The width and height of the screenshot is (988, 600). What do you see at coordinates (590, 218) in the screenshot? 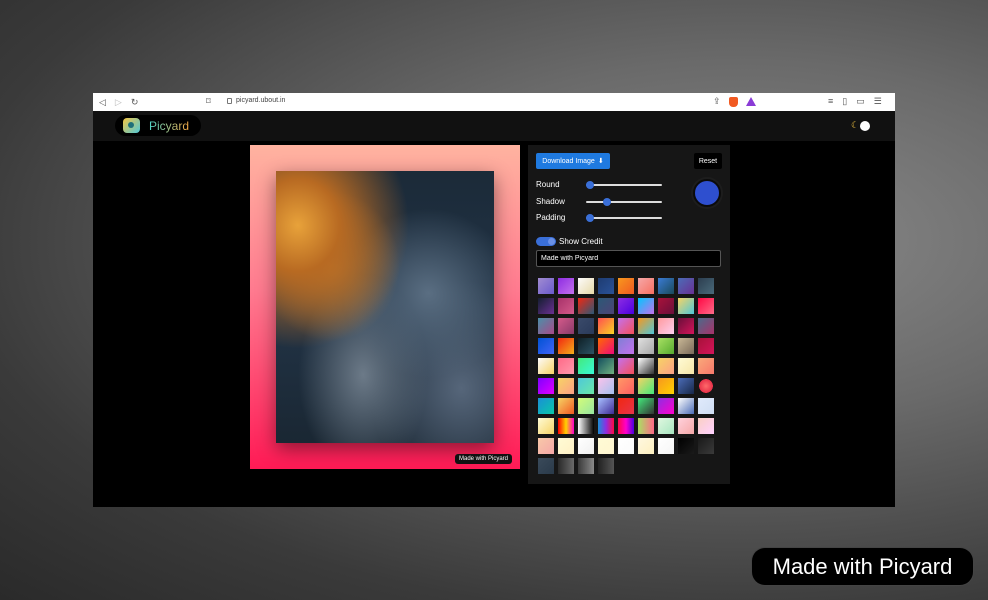
I see `padding-slider-thumb` at bounding box center [590, 218].